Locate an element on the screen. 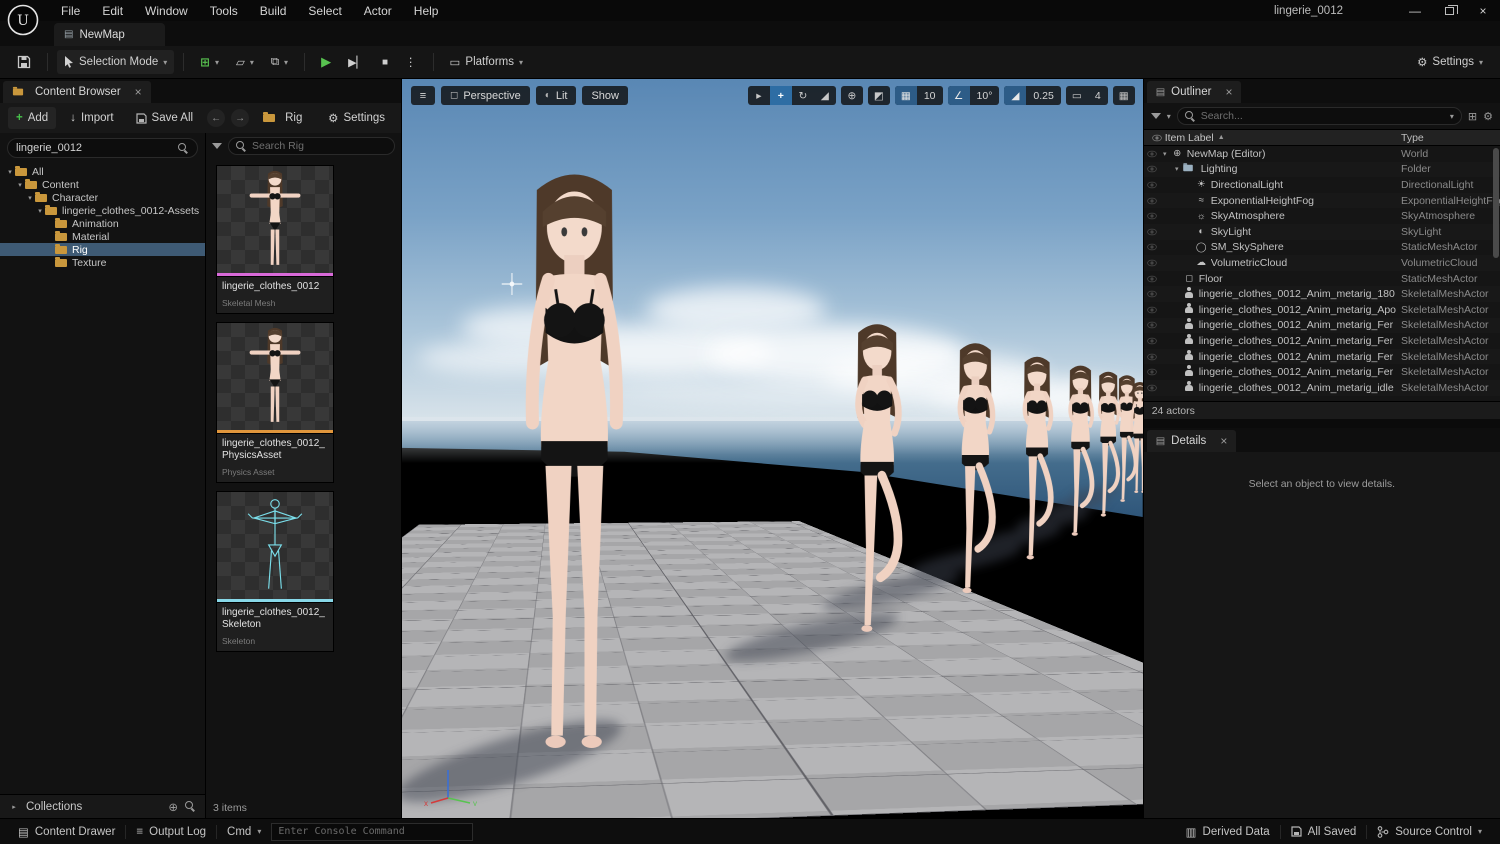 The width and height of the screenshot is (1500, 844). filter-icon is located at coordinates (217, 146).